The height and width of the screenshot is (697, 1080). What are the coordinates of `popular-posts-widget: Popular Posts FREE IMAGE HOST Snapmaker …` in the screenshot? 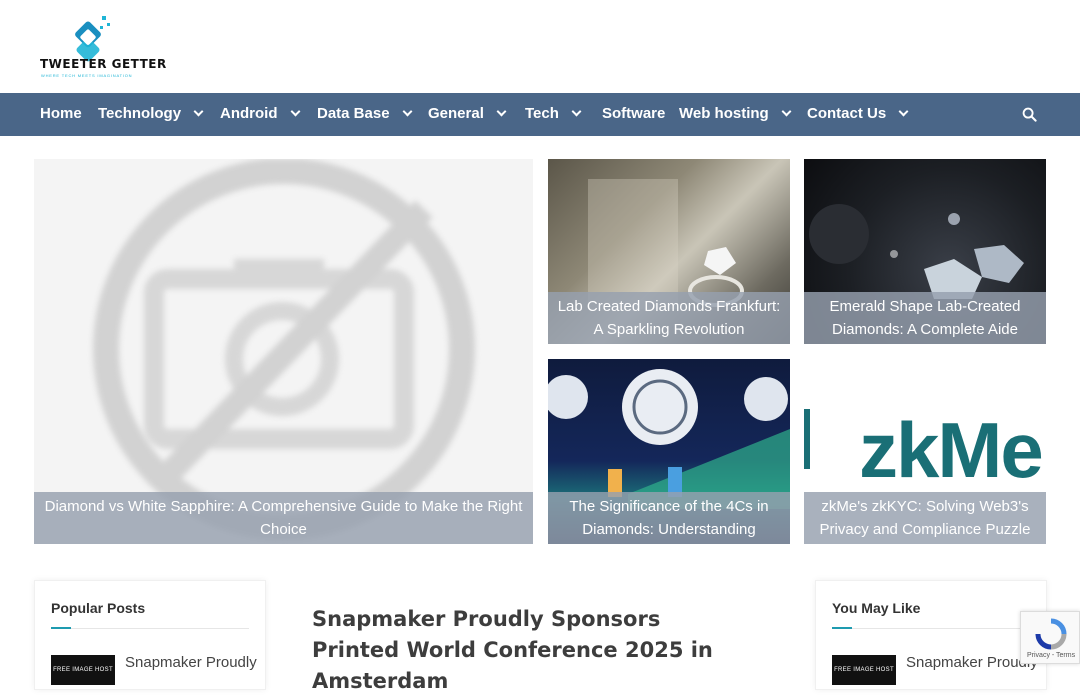 It's located at (150, 635).